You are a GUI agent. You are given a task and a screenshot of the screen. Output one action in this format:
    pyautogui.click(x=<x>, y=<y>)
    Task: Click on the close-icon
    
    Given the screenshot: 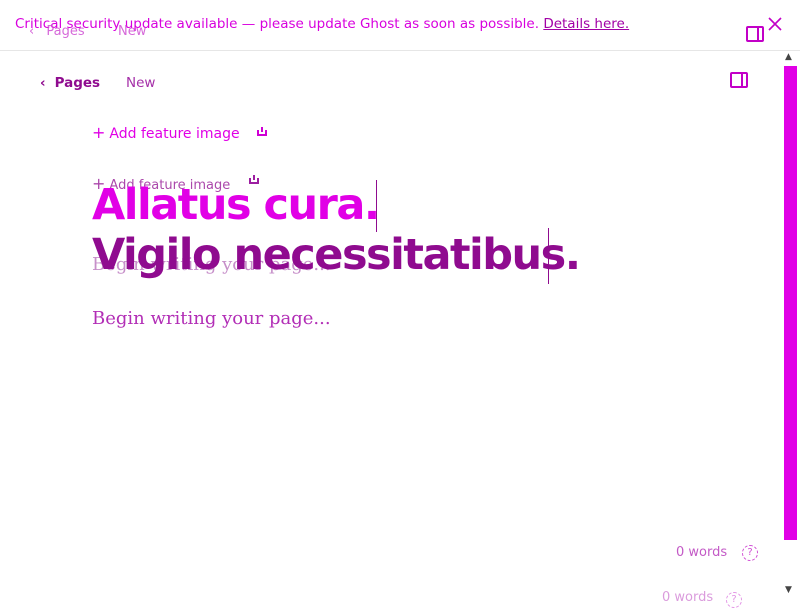 What is the action you would take?
    pyautogui.click(x=775, y=24)
    